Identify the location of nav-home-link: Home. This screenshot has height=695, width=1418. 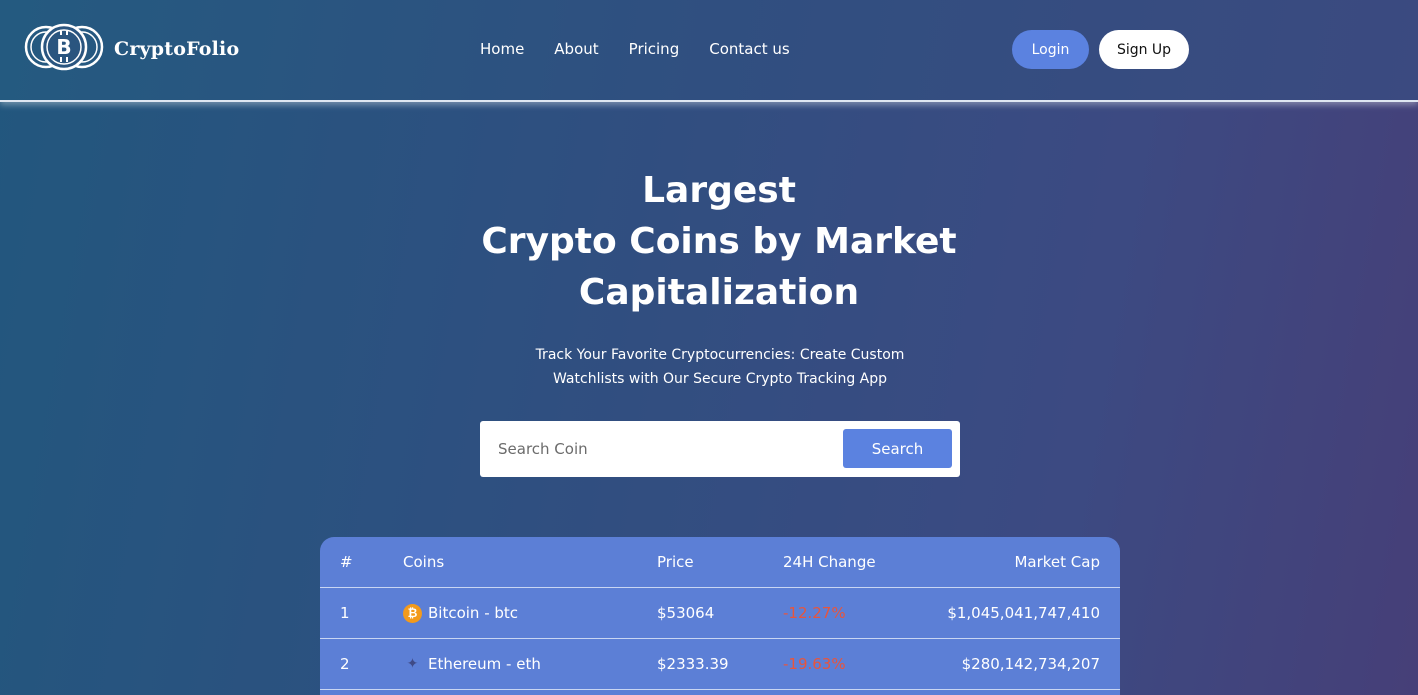
(502, 49).